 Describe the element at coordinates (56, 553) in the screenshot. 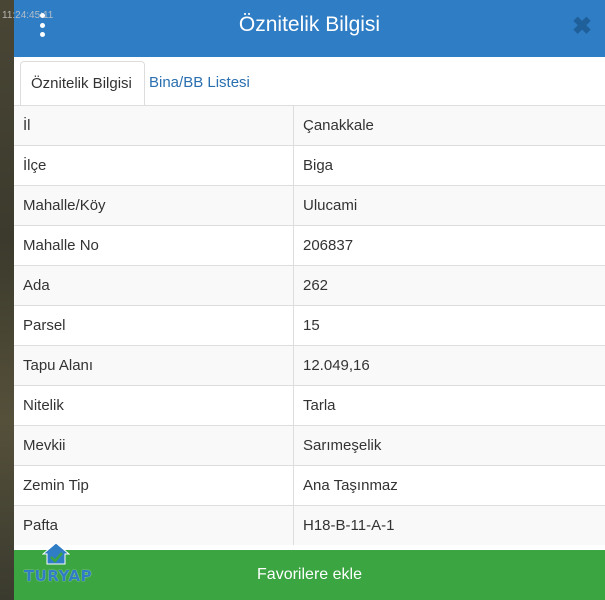

I see `turyap-house-logo-icon` at that location.